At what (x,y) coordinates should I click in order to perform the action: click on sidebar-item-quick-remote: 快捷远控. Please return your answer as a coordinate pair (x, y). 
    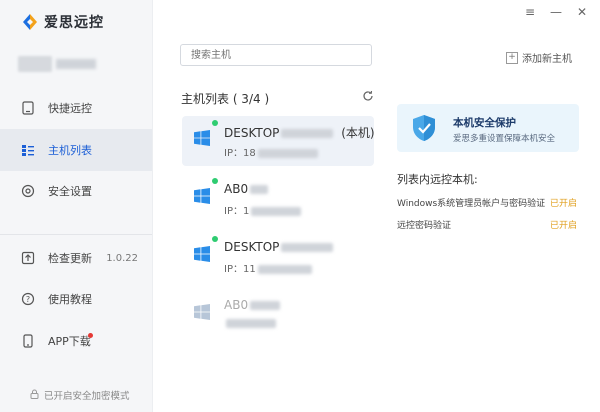
    Looking at the image, I should click on (76, 108).